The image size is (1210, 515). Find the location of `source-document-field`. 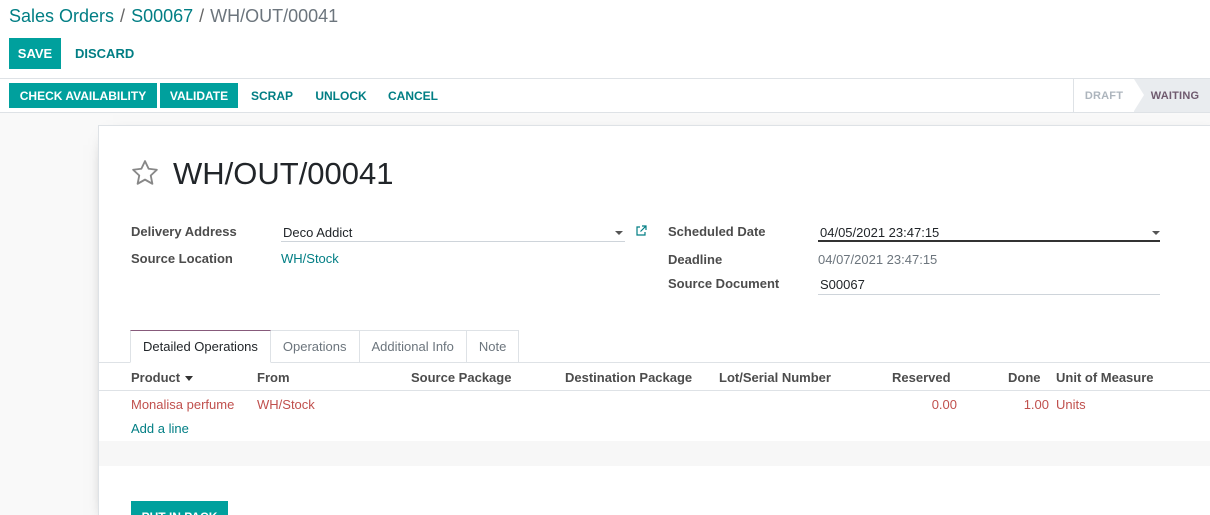

source-document-field is located at coordinates (989, 294).